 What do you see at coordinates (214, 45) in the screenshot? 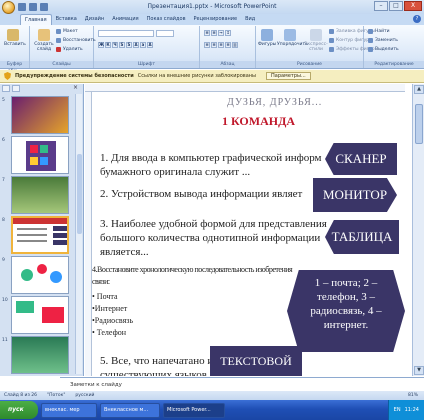
I see `align-center-icon: ≡` at bounding box center [214, 45].